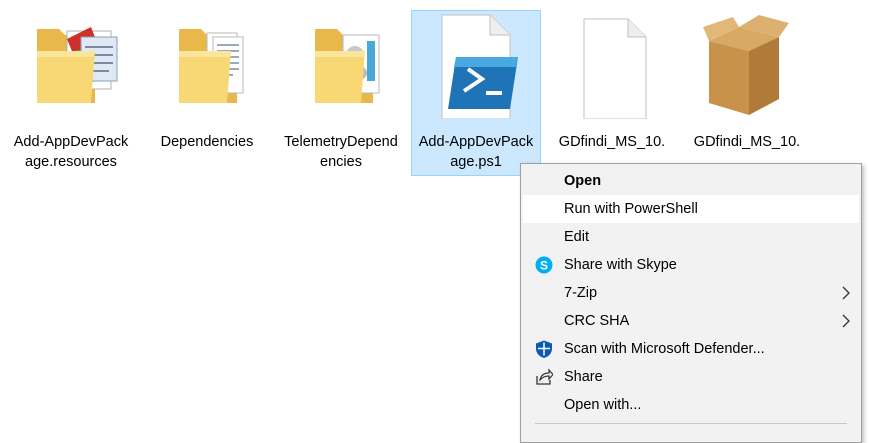 This screenshot has width=869, height=443. What do you see at coordinates (691, 181) in the screenshot?
I see `menu-item-open: Open` at bounding box center [691, 181].